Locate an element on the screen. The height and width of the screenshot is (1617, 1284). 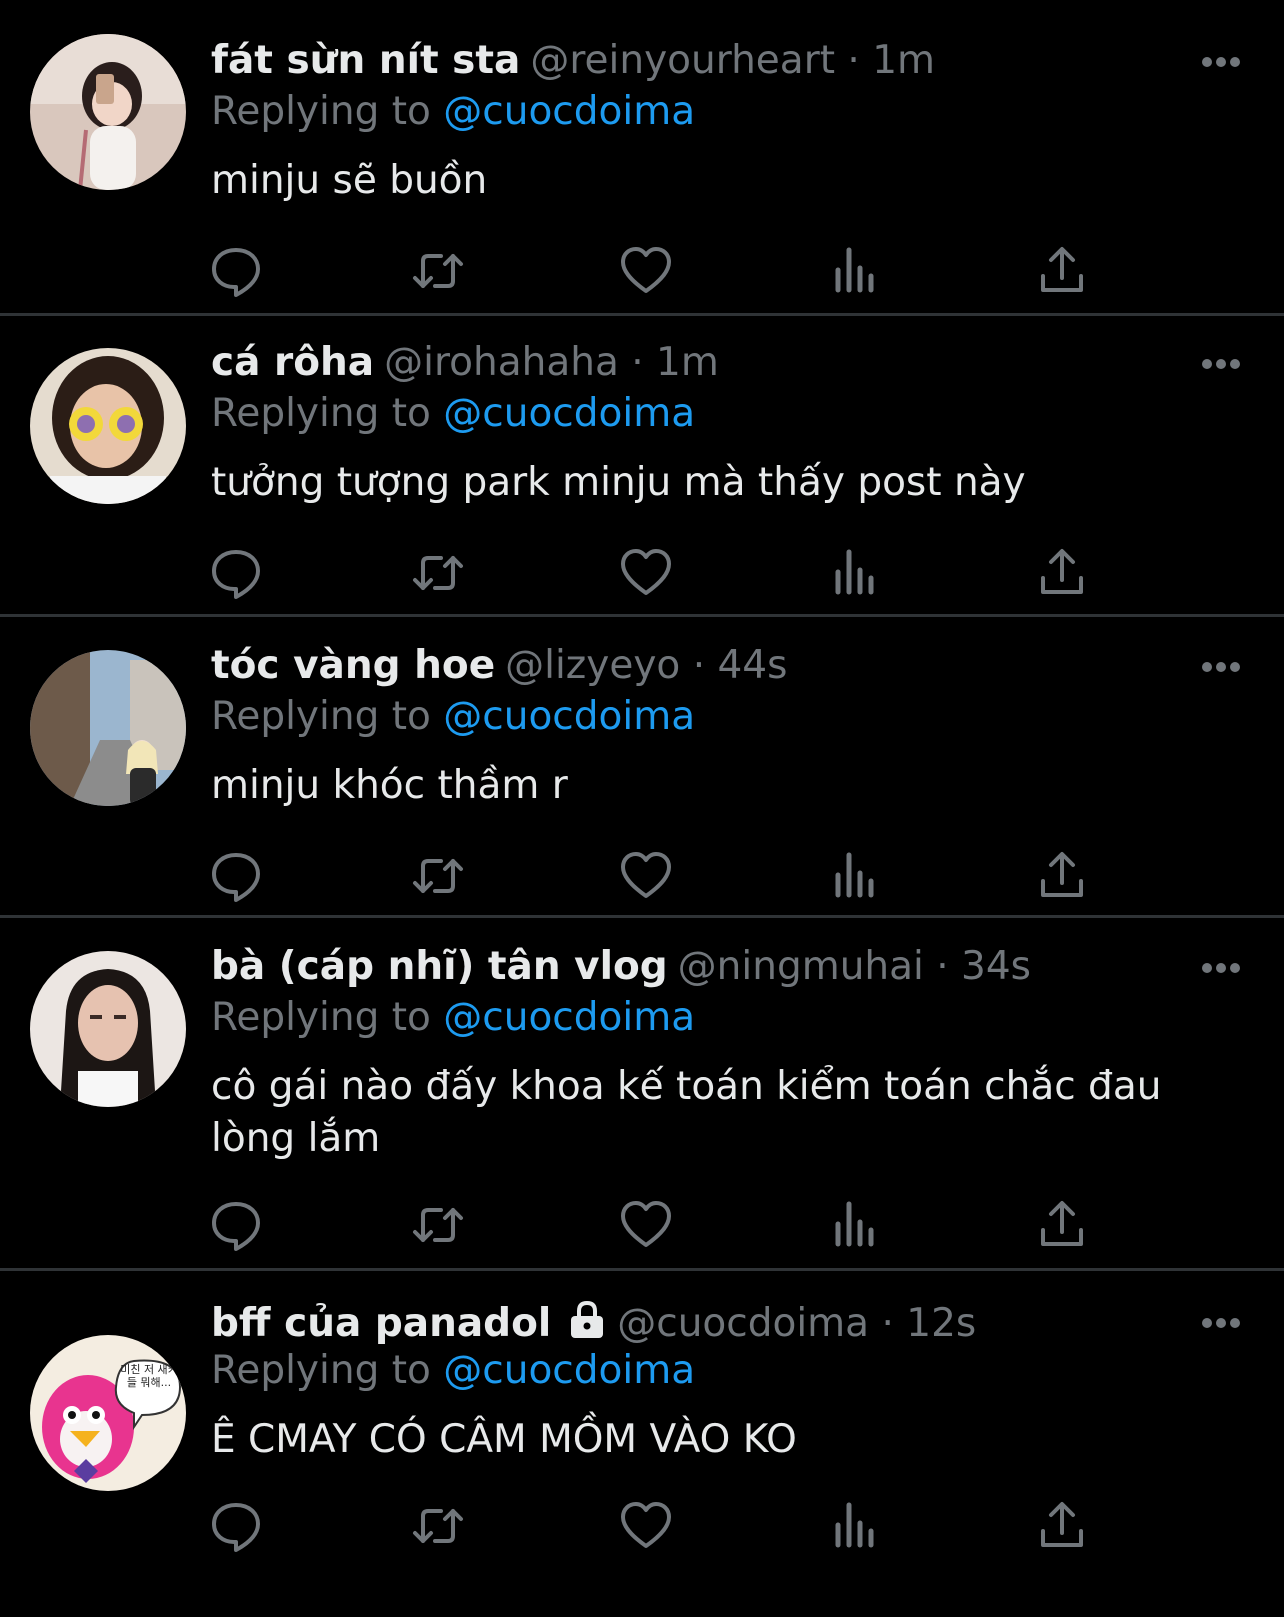
tweet-text: tưởng tượng park minju mà thấy post này is located at coordinates (618, 482).